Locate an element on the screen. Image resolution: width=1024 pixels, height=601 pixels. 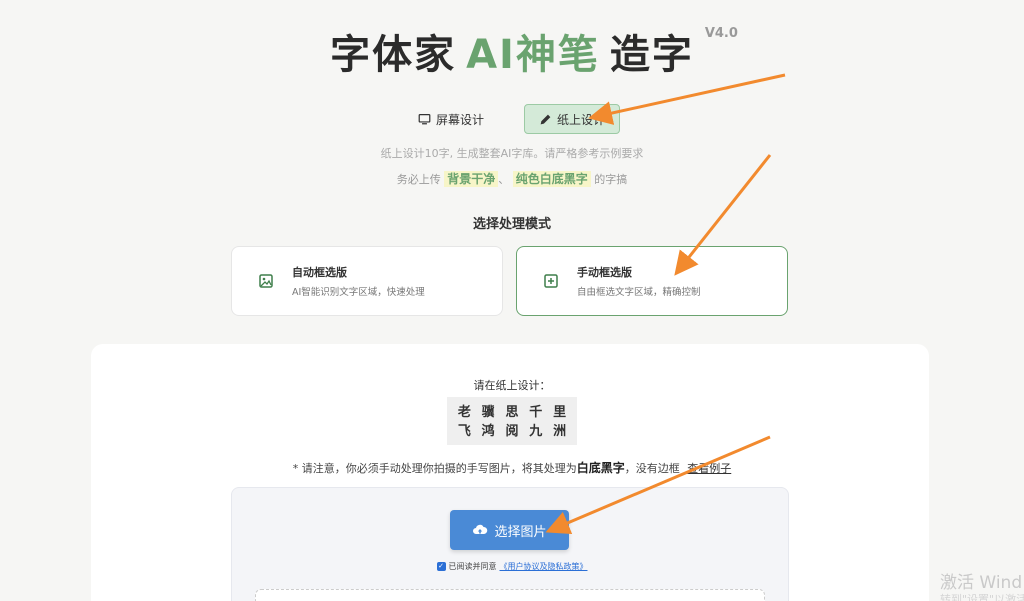
monitor-icon is located at coordinates (424, 118).